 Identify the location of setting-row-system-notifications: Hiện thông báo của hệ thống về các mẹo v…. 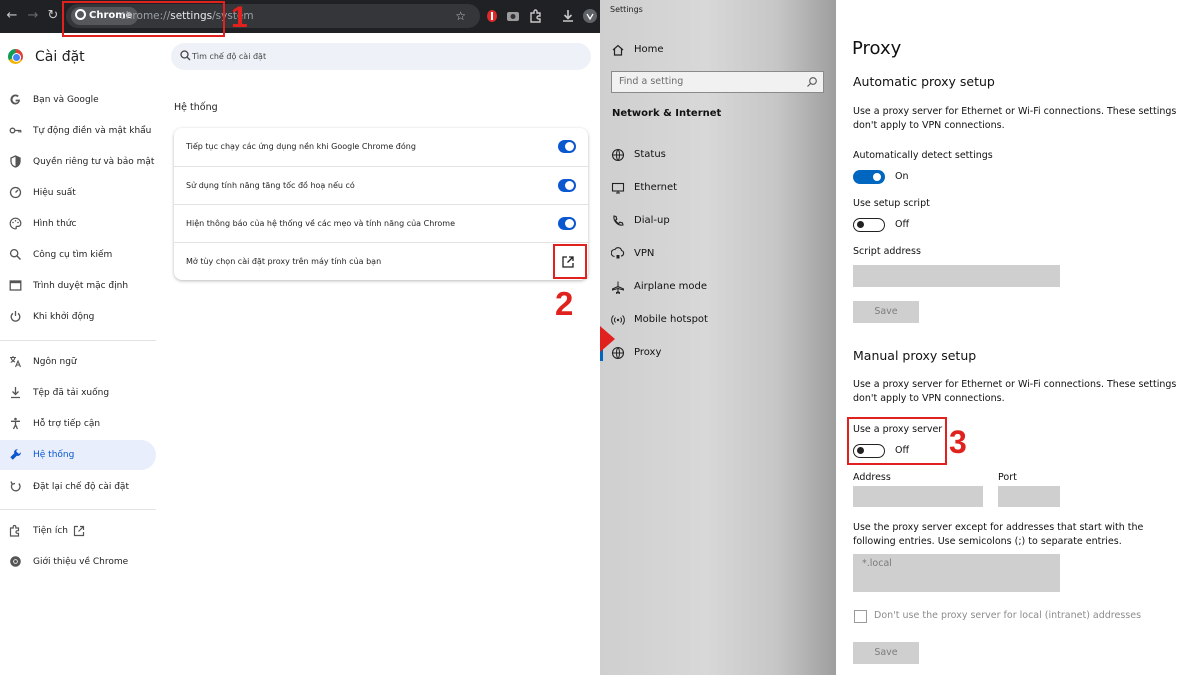
(381, 223).